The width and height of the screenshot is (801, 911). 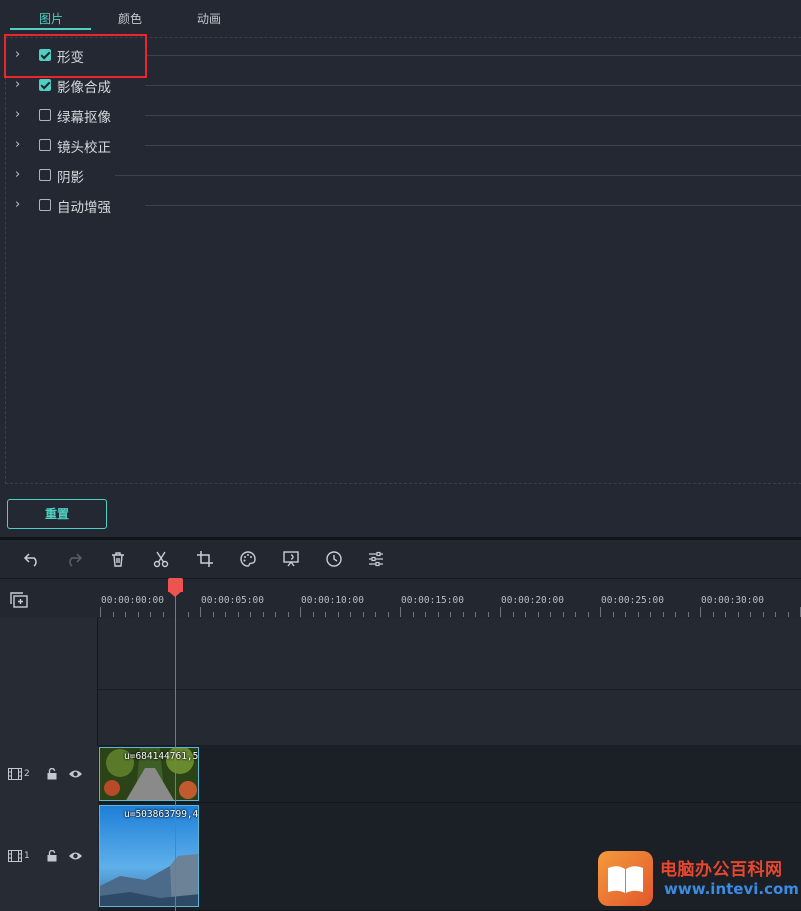 I want to click on watermark-url: www.intevi.com, so click(x=731, y=889).